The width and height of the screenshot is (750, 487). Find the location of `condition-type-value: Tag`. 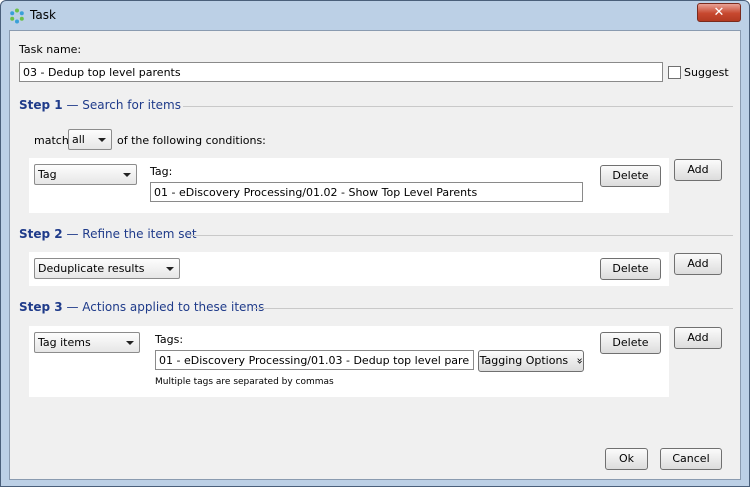

condition-type-value: Tag is located at coordinates (47, 174).